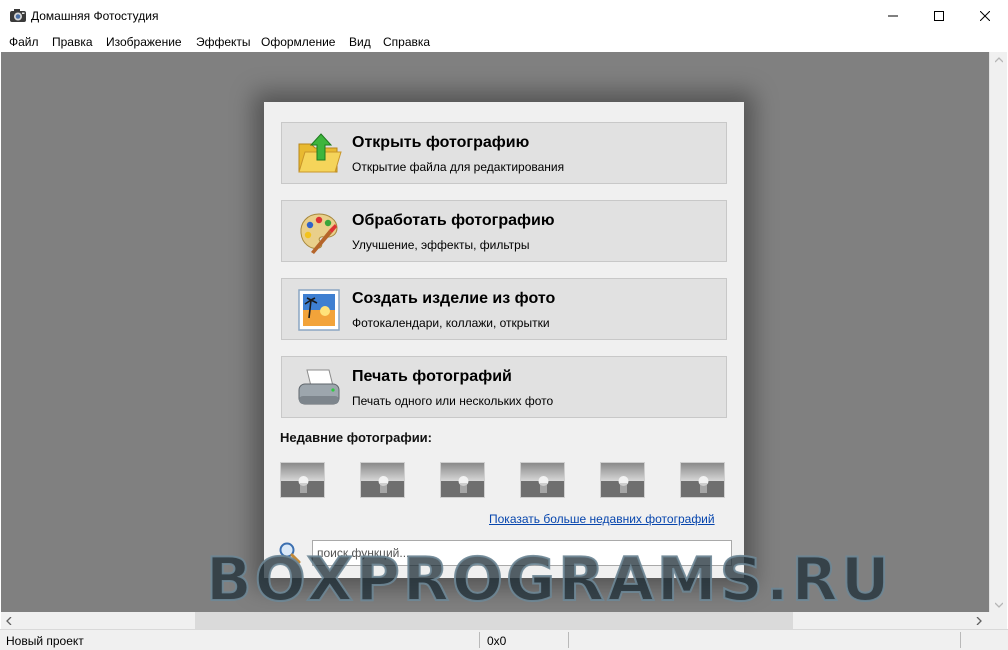 Image resolution: width=1008 pixels, height=650 pixels. I want to click on action-title: Печать фотографий, so click(432, 376).